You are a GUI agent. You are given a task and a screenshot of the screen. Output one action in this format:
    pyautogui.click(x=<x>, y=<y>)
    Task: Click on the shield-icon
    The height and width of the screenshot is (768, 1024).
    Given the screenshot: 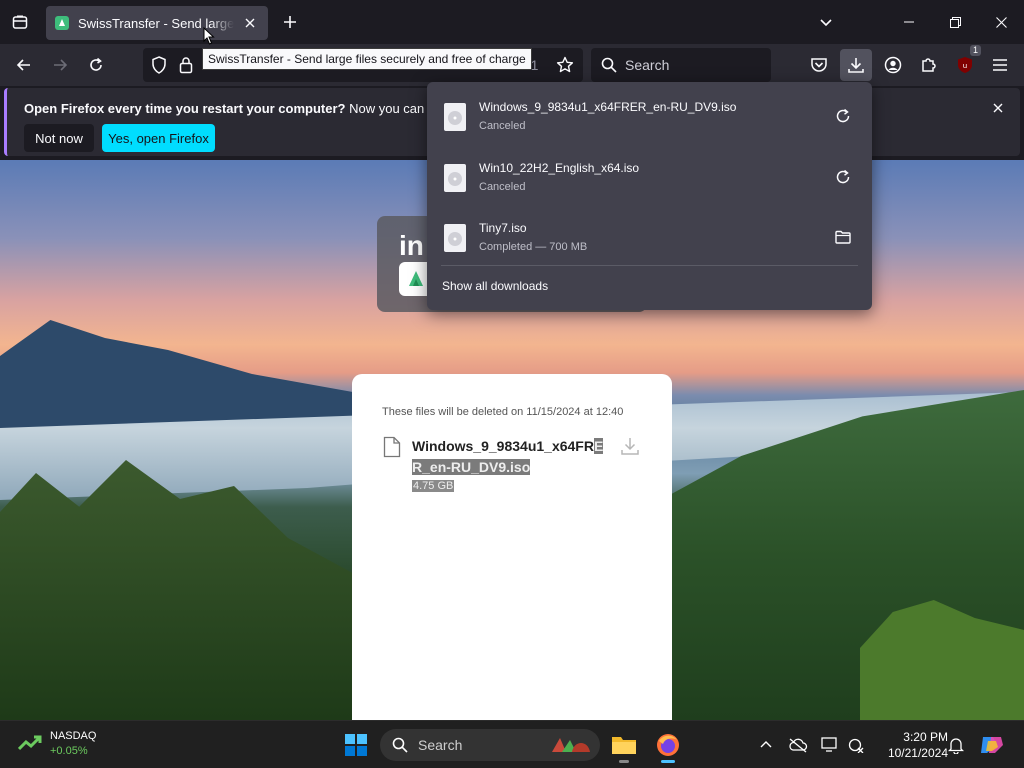 What is the action you would take?
    pyautogui.click(x=159, y=65)
    